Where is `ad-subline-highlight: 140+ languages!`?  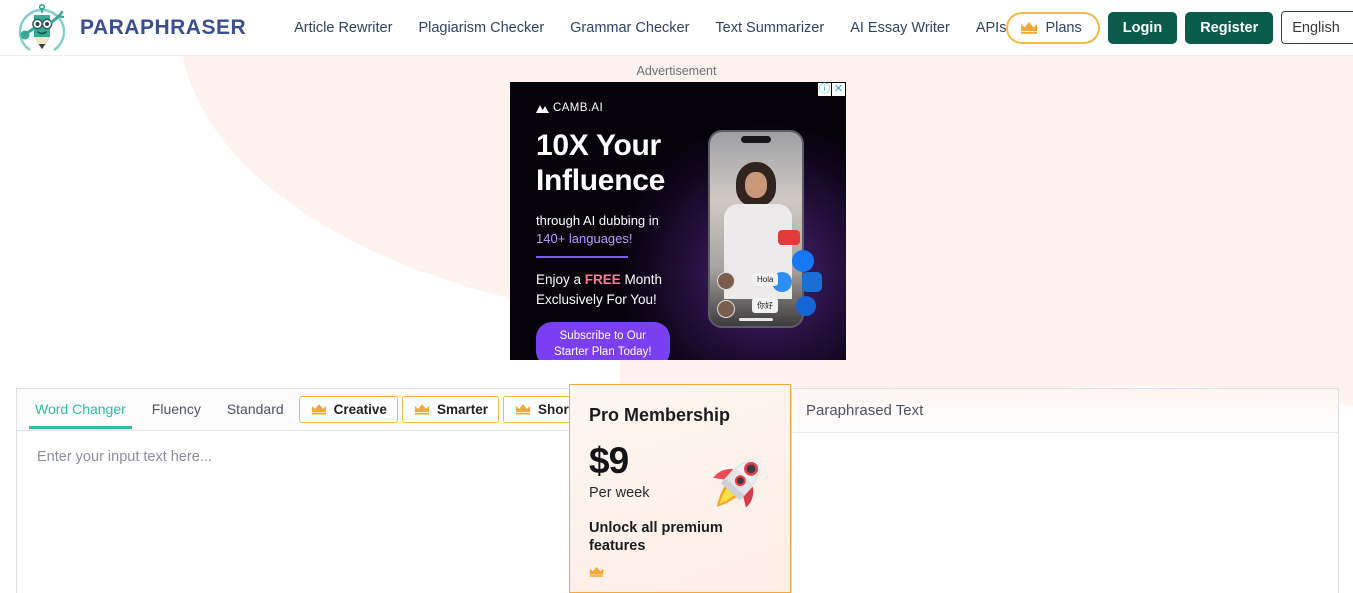 ad-subline-highlight: 140+ languages! is located at coordinates (584, 239).